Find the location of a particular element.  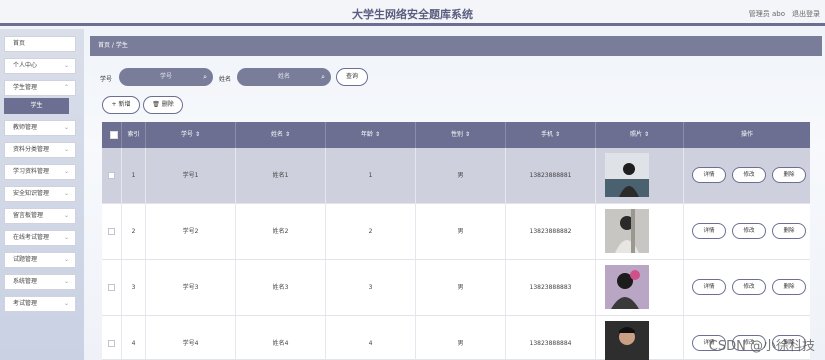

add-button: + 新增 is located at coordinates (121, 105).